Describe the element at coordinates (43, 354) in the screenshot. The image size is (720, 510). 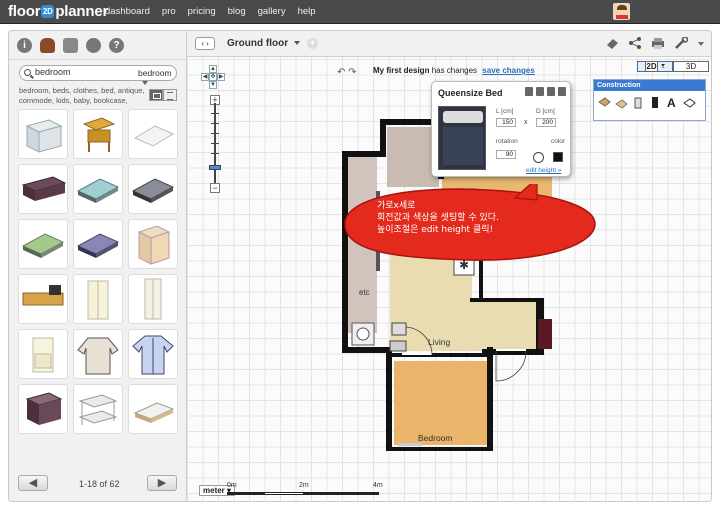
I see `library-item-cabinet` at that location.